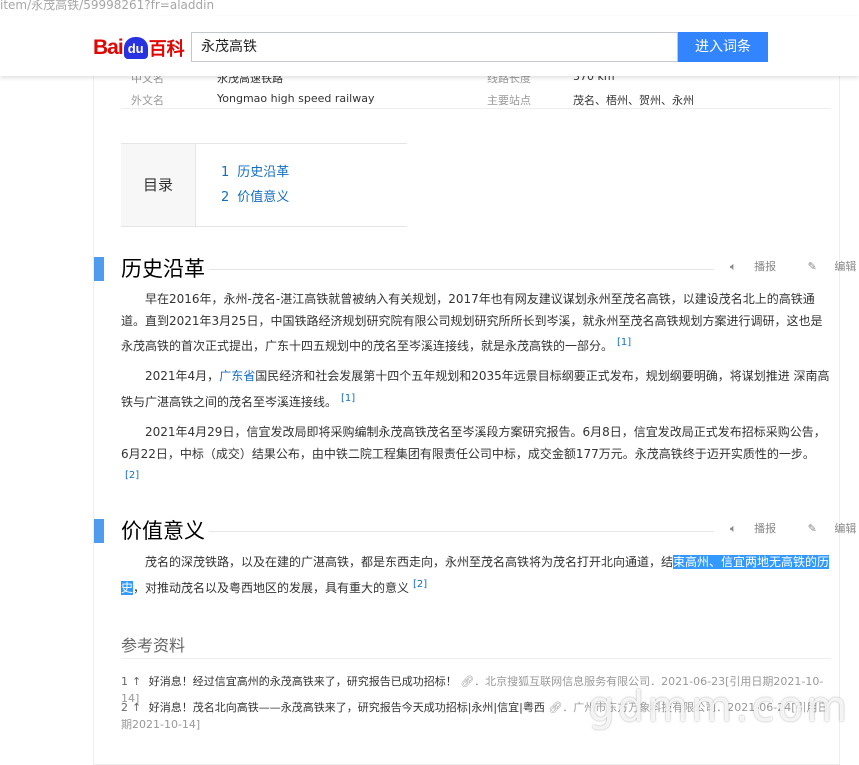 Image resolution: width=859 pixels, height=765 pixels. I want to click on guangdong-link: 广东省, so click(237, 376).